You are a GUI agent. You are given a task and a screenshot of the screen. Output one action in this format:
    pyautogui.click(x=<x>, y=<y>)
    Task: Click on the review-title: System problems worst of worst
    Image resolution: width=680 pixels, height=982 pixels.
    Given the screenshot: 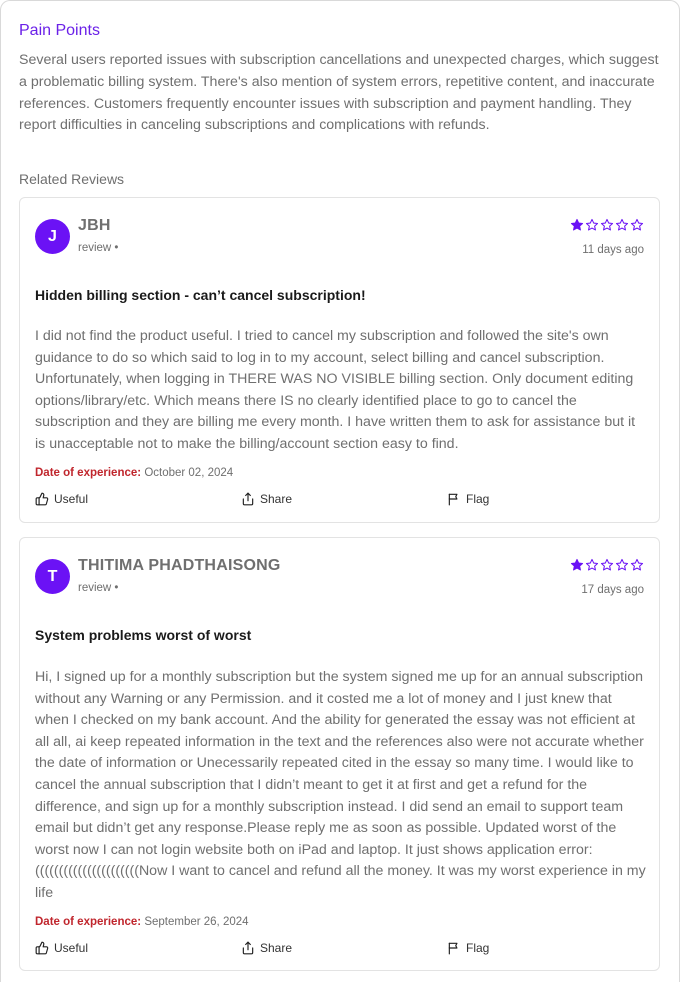 What is the action you would take?
    pyautogui.click(x=143, y=635)
    